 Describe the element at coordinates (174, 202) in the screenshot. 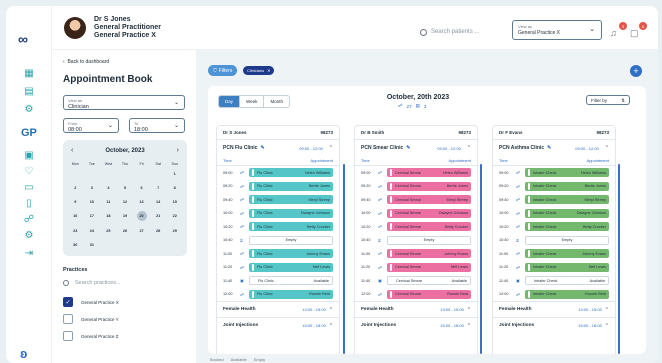

I see `calendar-day: 15` at that location.